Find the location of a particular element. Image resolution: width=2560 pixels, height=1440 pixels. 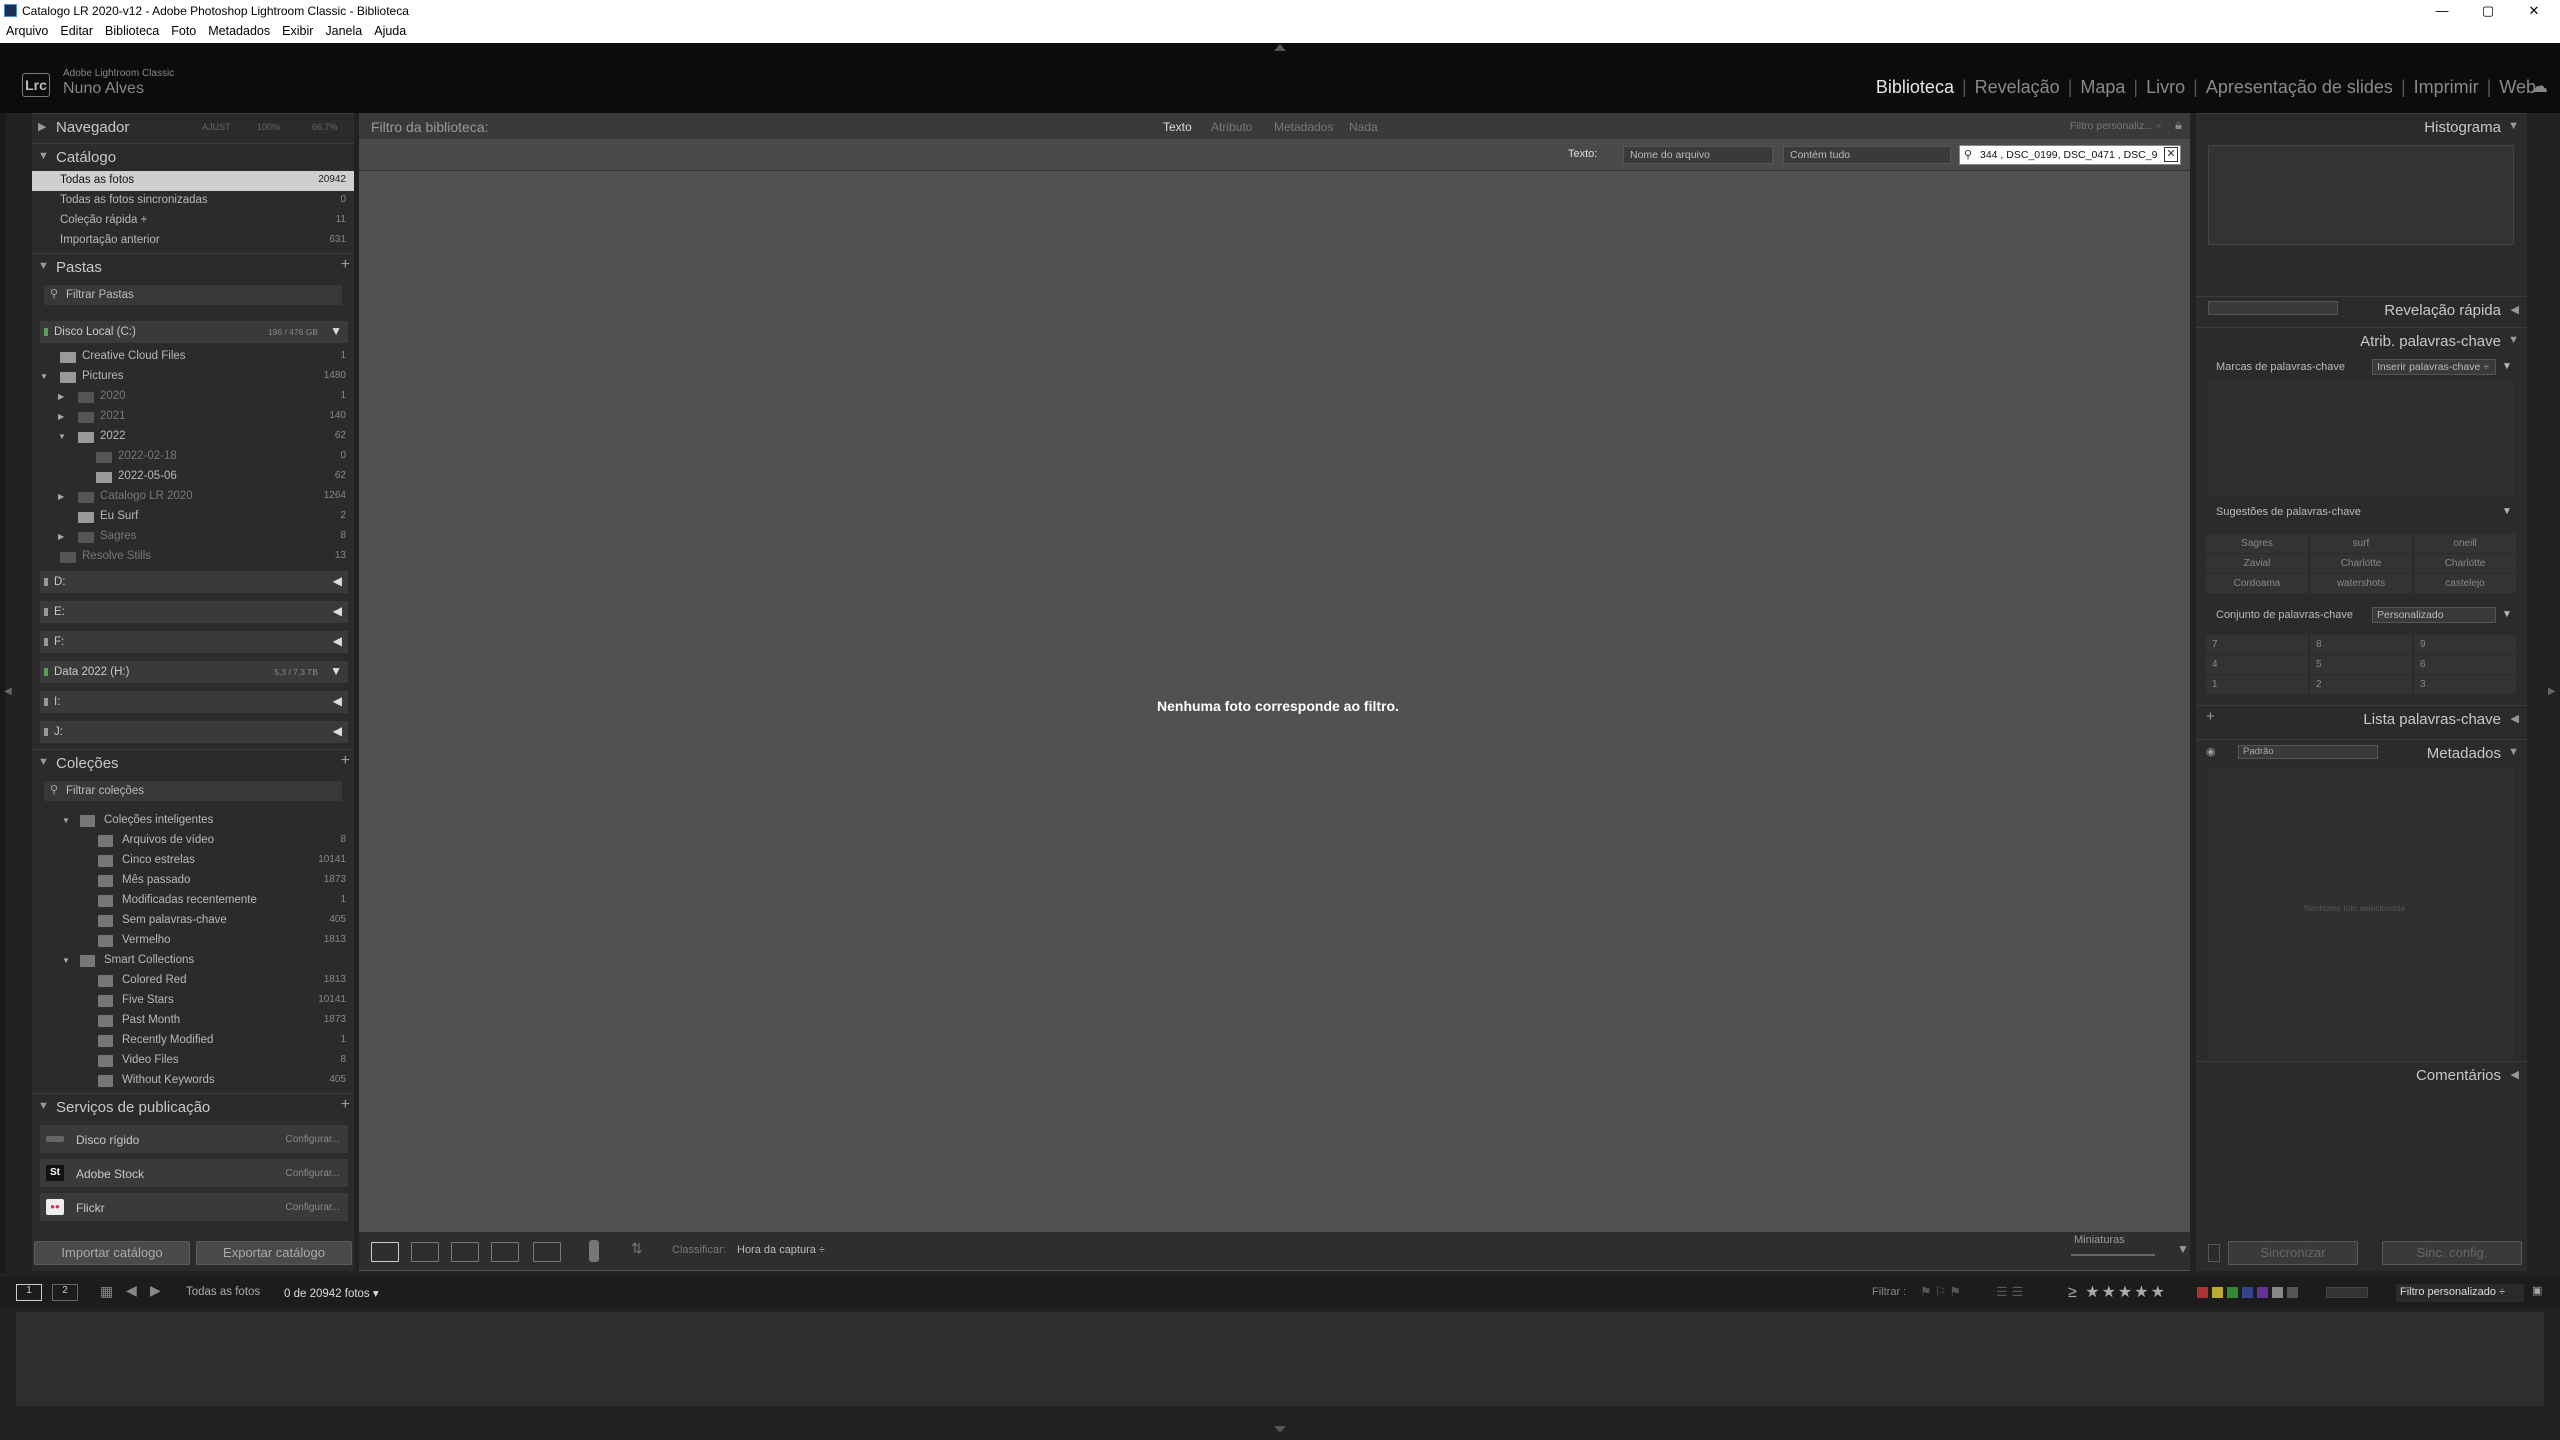

quick-develop-header: Revelação rápida ◀ is located at coordinates (2361, 309).